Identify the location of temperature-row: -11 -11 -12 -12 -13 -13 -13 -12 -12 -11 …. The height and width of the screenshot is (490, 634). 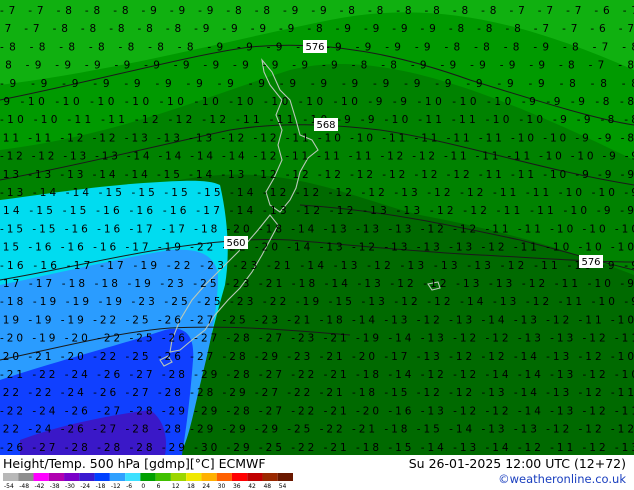
(317, 138).